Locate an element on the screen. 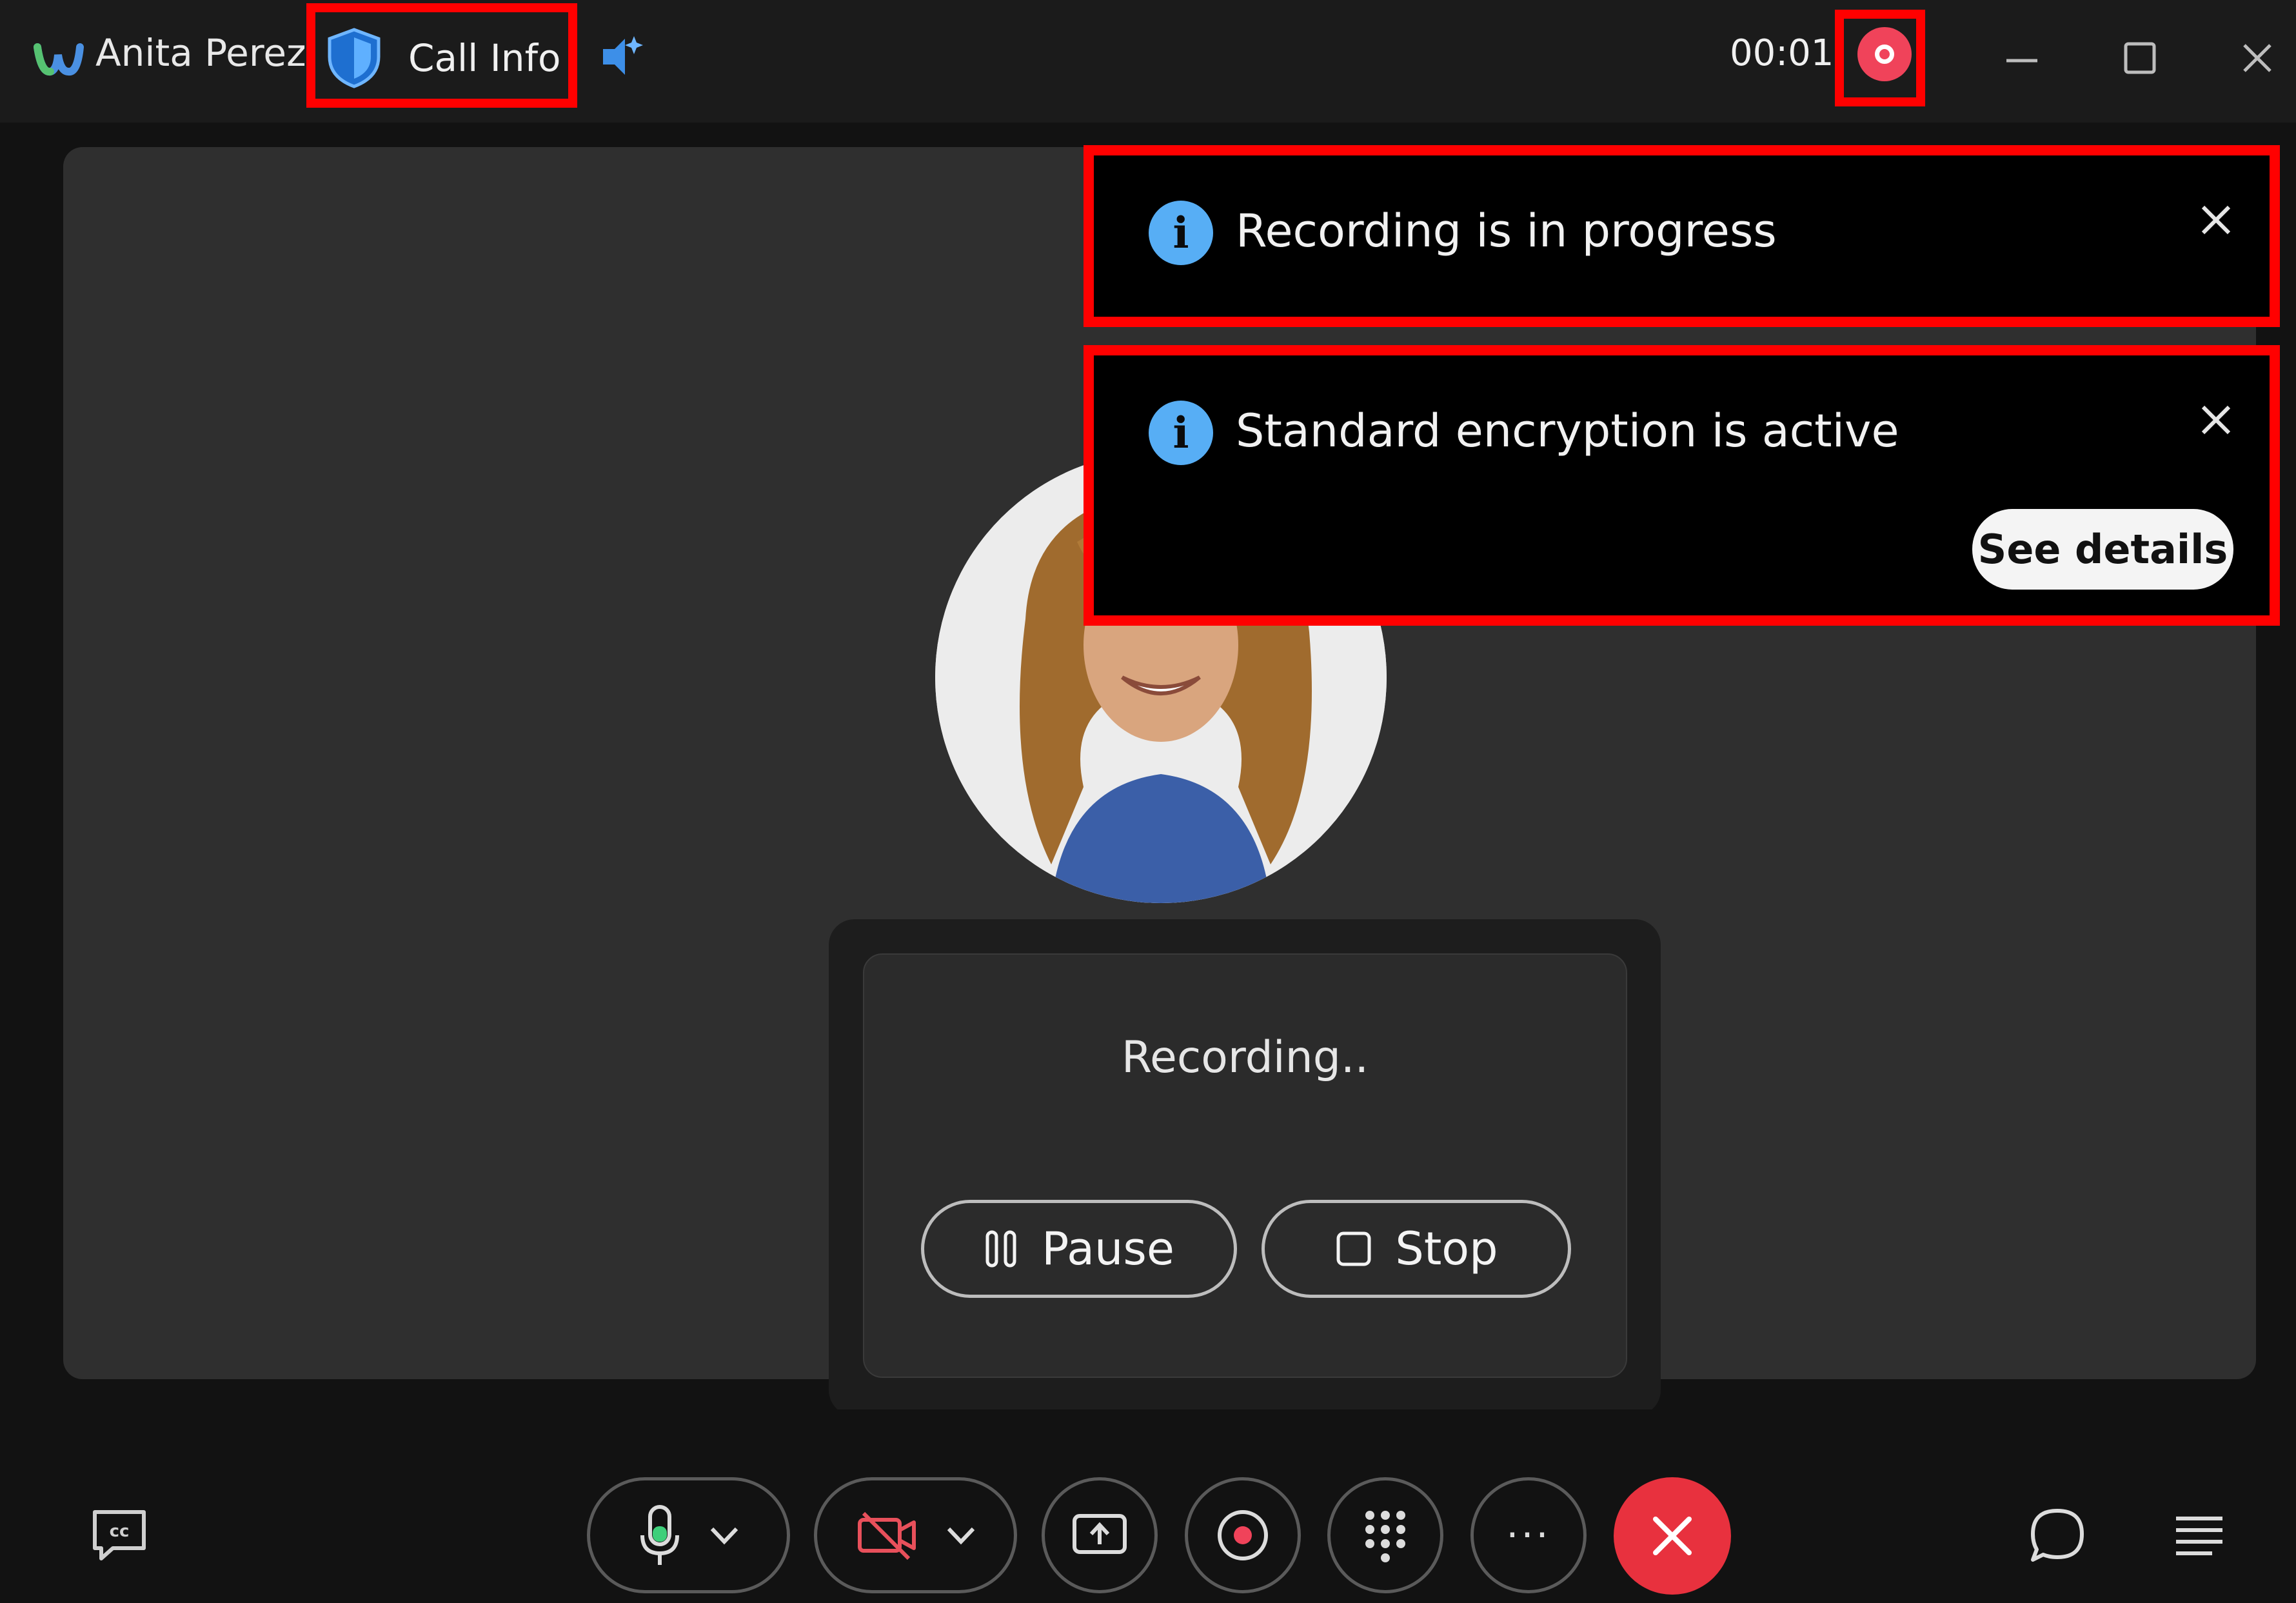 The height and width of the screenshot is (1603, 2296). recording-status: Recording.. is located at coordinates (1245, 1057).